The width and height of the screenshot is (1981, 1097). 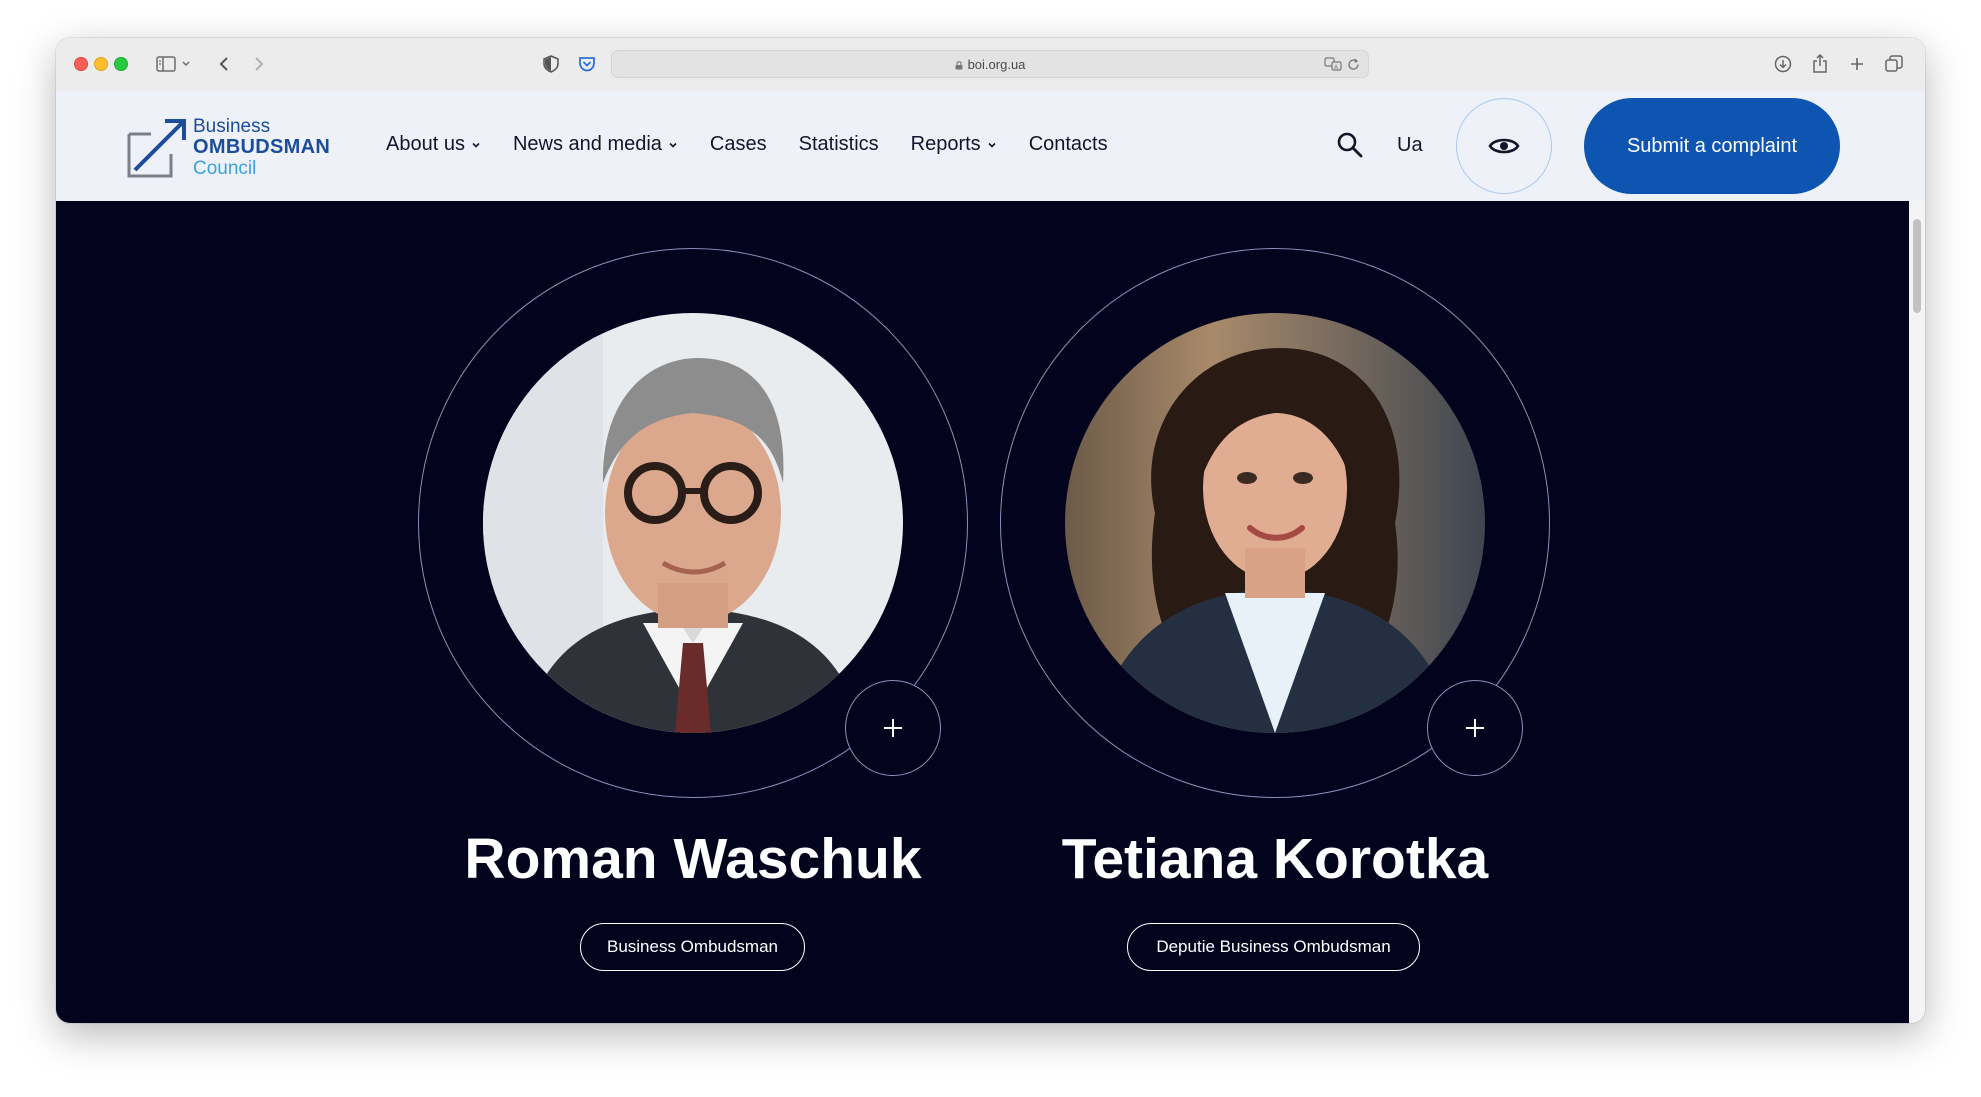 What do you see at coordinates (259, 64) in the screenshot?
I see `forward-icon` at bounding box center [259, 64].